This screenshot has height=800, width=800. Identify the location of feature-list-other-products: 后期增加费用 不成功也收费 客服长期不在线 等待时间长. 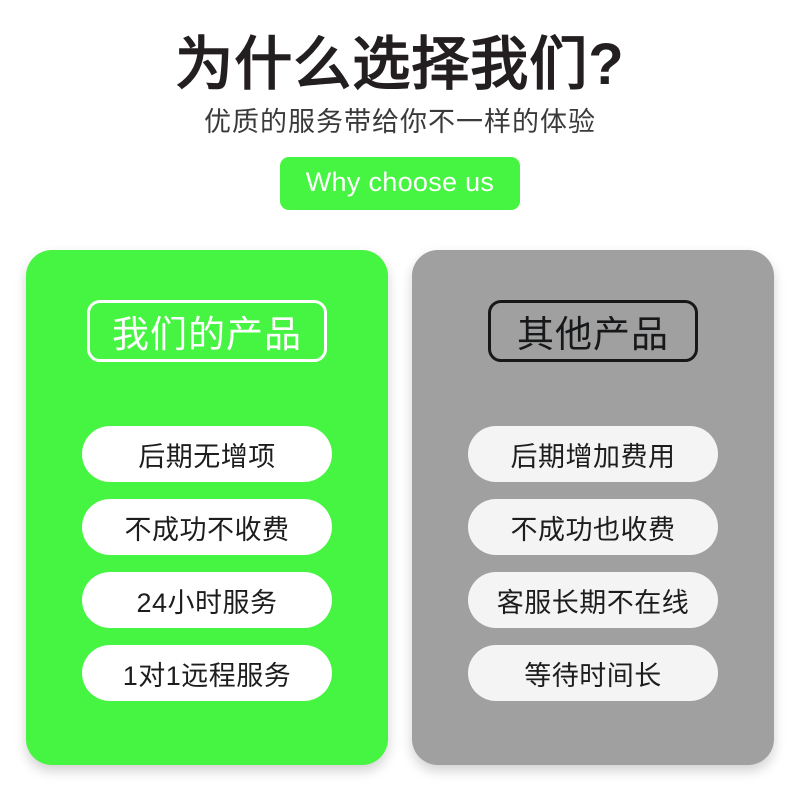
(593, 563).